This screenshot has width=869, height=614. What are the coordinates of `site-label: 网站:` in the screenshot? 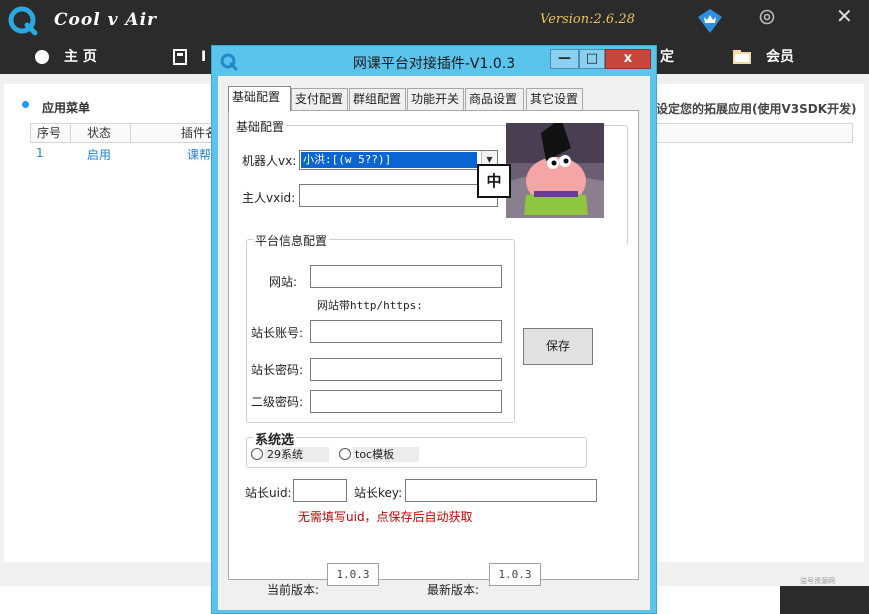 It's located at (283, 282).